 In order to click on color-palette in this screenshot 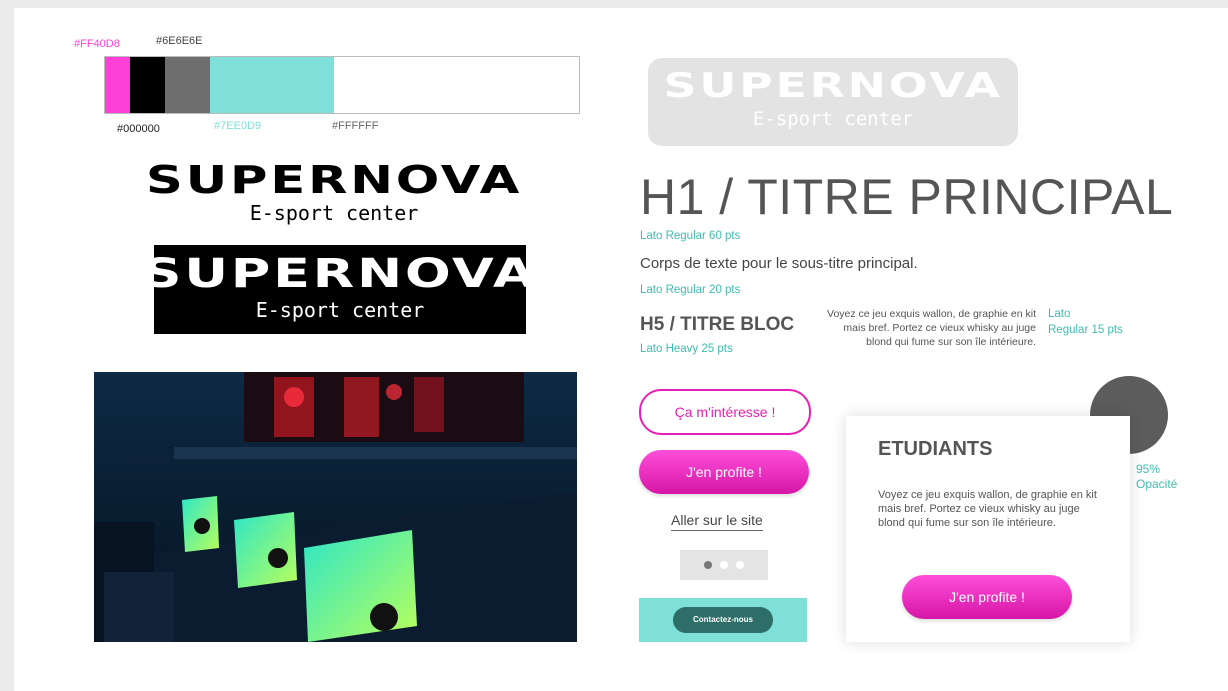, I will do `click(342, 85)`.